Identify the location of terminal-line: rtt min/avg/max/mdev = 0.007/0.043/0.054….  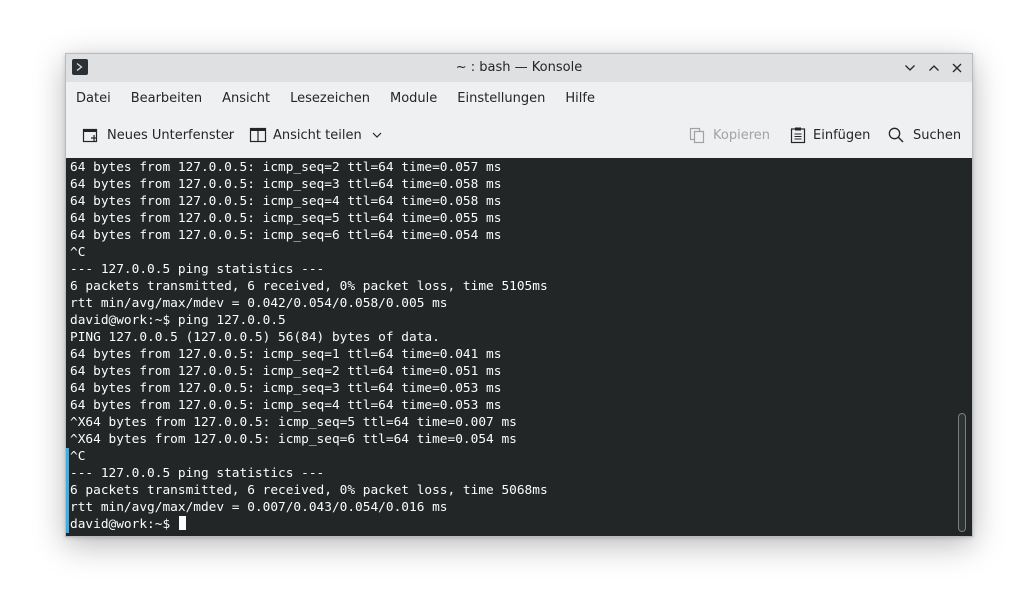
(259, 507).